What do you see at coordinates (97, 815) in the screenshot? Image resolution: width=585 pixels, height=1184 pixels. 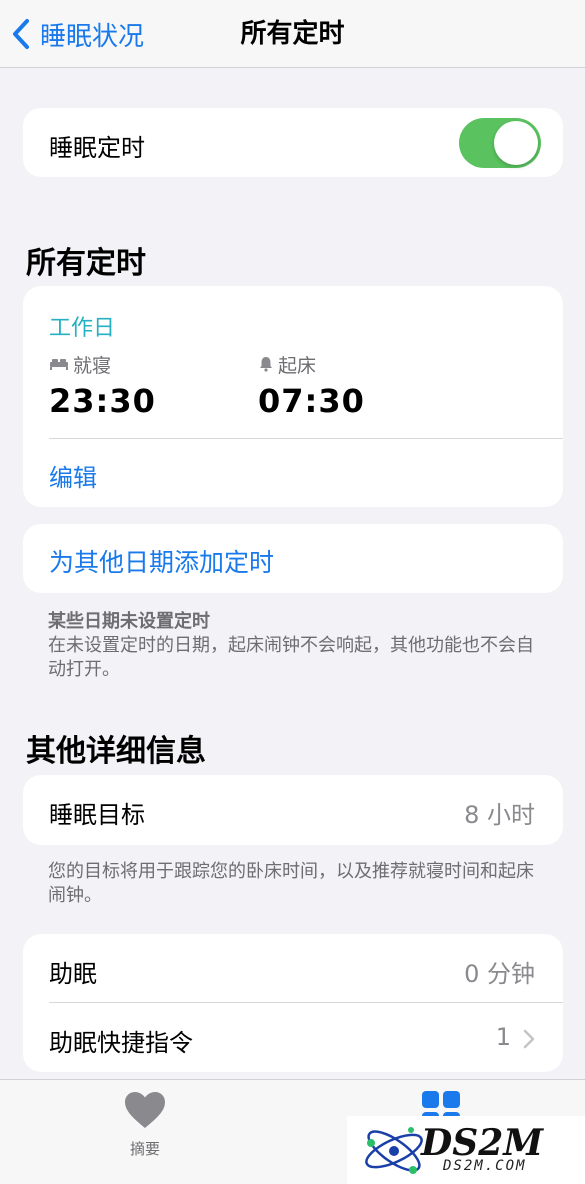 I see `sleep-goal-label: 睡眠目标` at bounding box center [97, 815].